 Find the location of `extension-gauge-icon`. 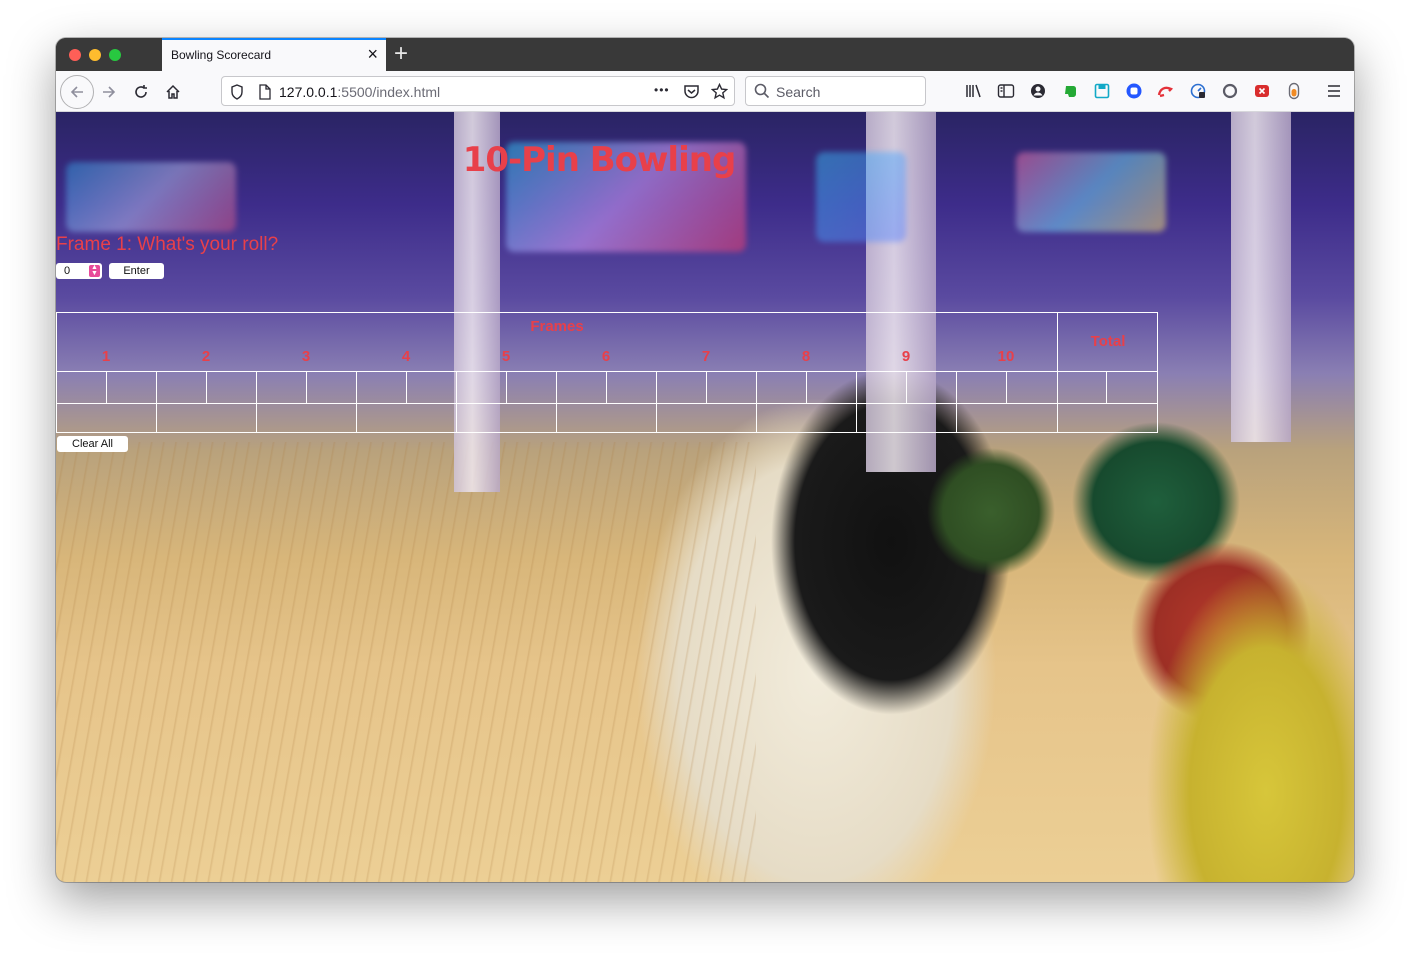

extension-gauge-icon is located at coordinates (1198, 91).